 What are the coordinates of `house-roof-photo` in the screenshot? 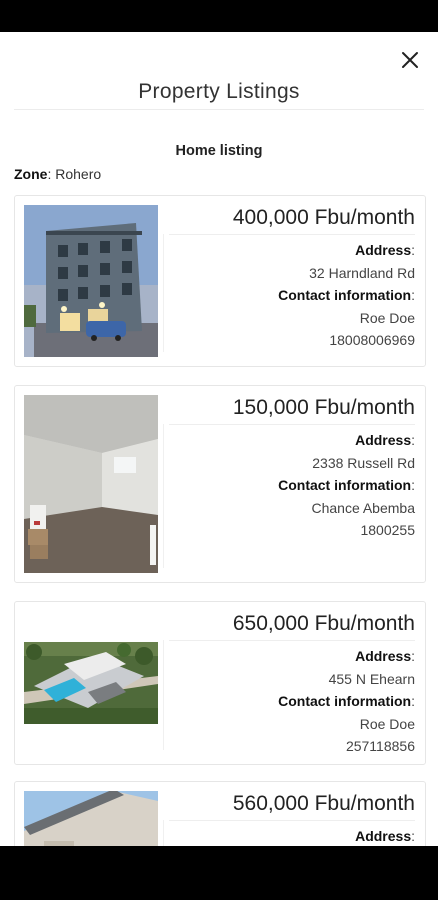 It's located at (91, 818).